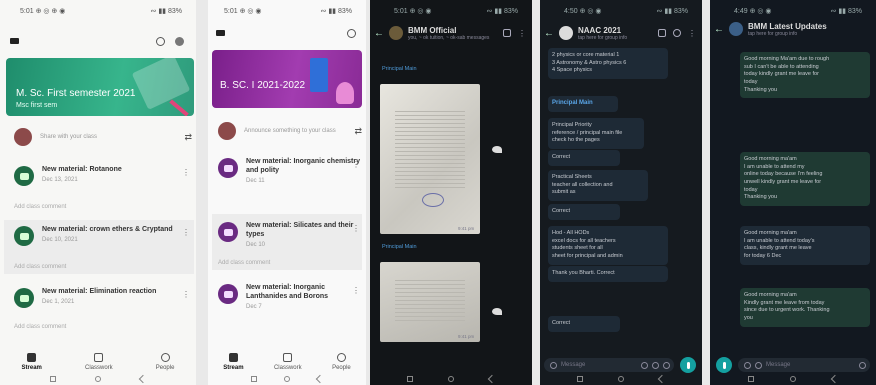 Image resolution: width=876 pixels, height=385 pixels. Describe the element at coordinates (179, 107) in the screenshot. I see `banner-pen` at that location.